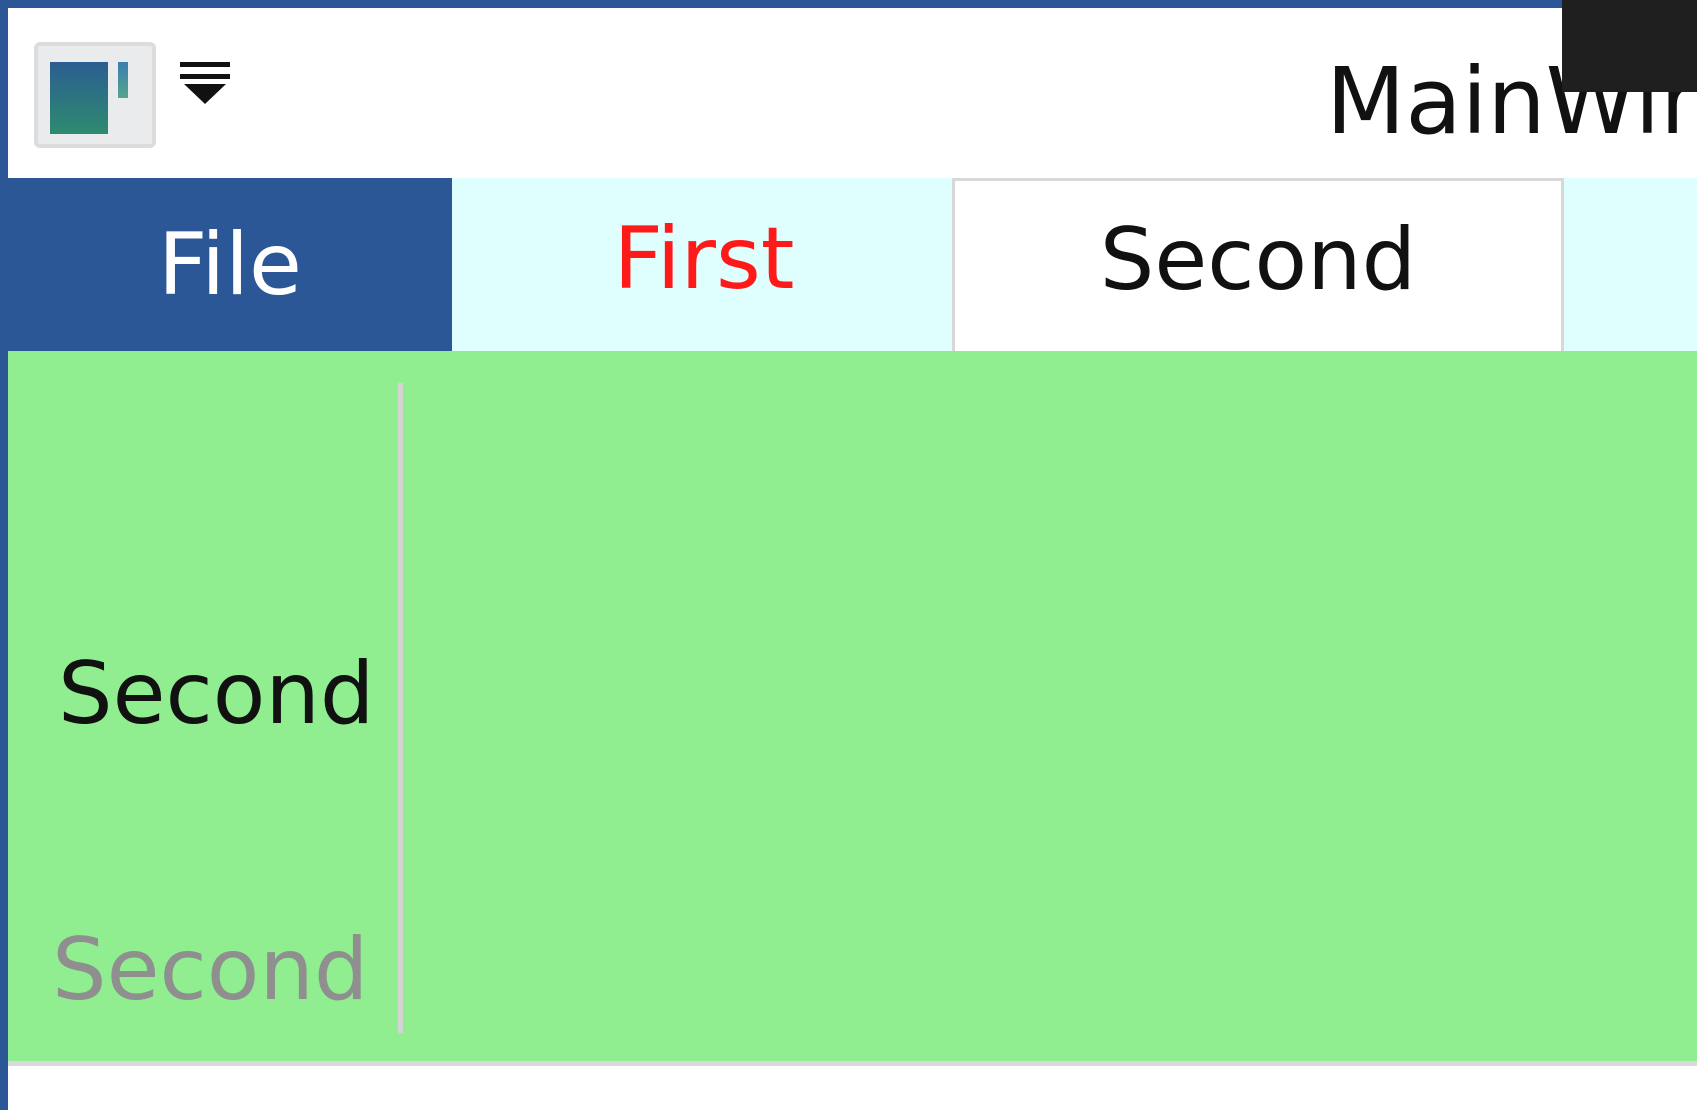 The image size is (1697, 1110). I want to click on chevron-down-icon, so click(205, 83).